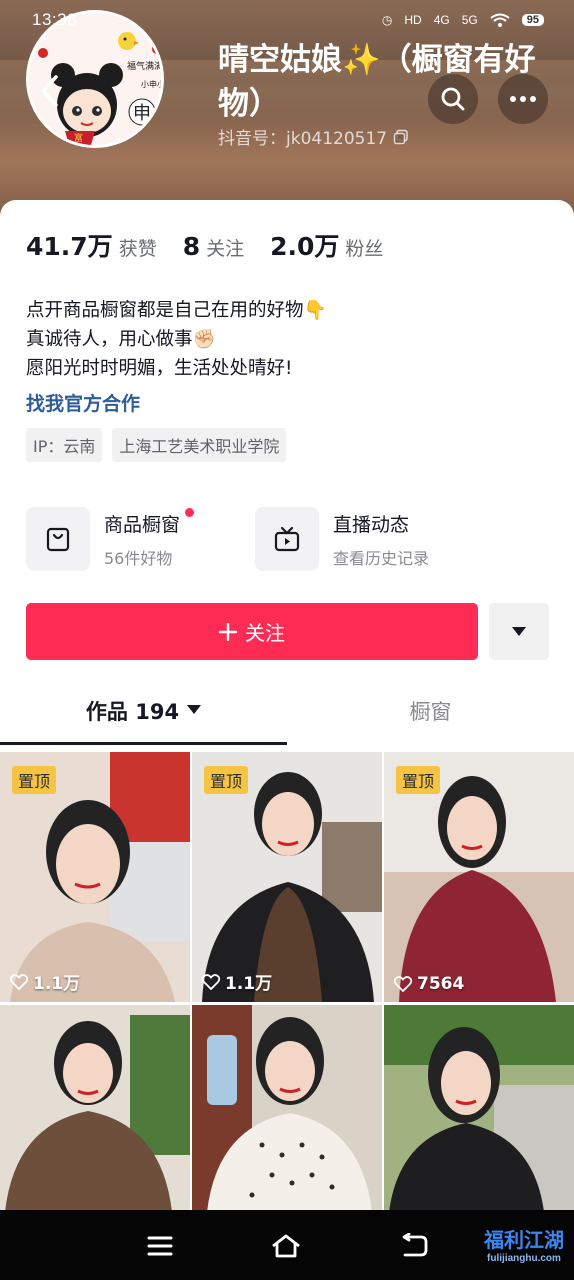  I want to click on status-bar: 13:38 ◷ HD 4G 5G 95, so click(287, 20).